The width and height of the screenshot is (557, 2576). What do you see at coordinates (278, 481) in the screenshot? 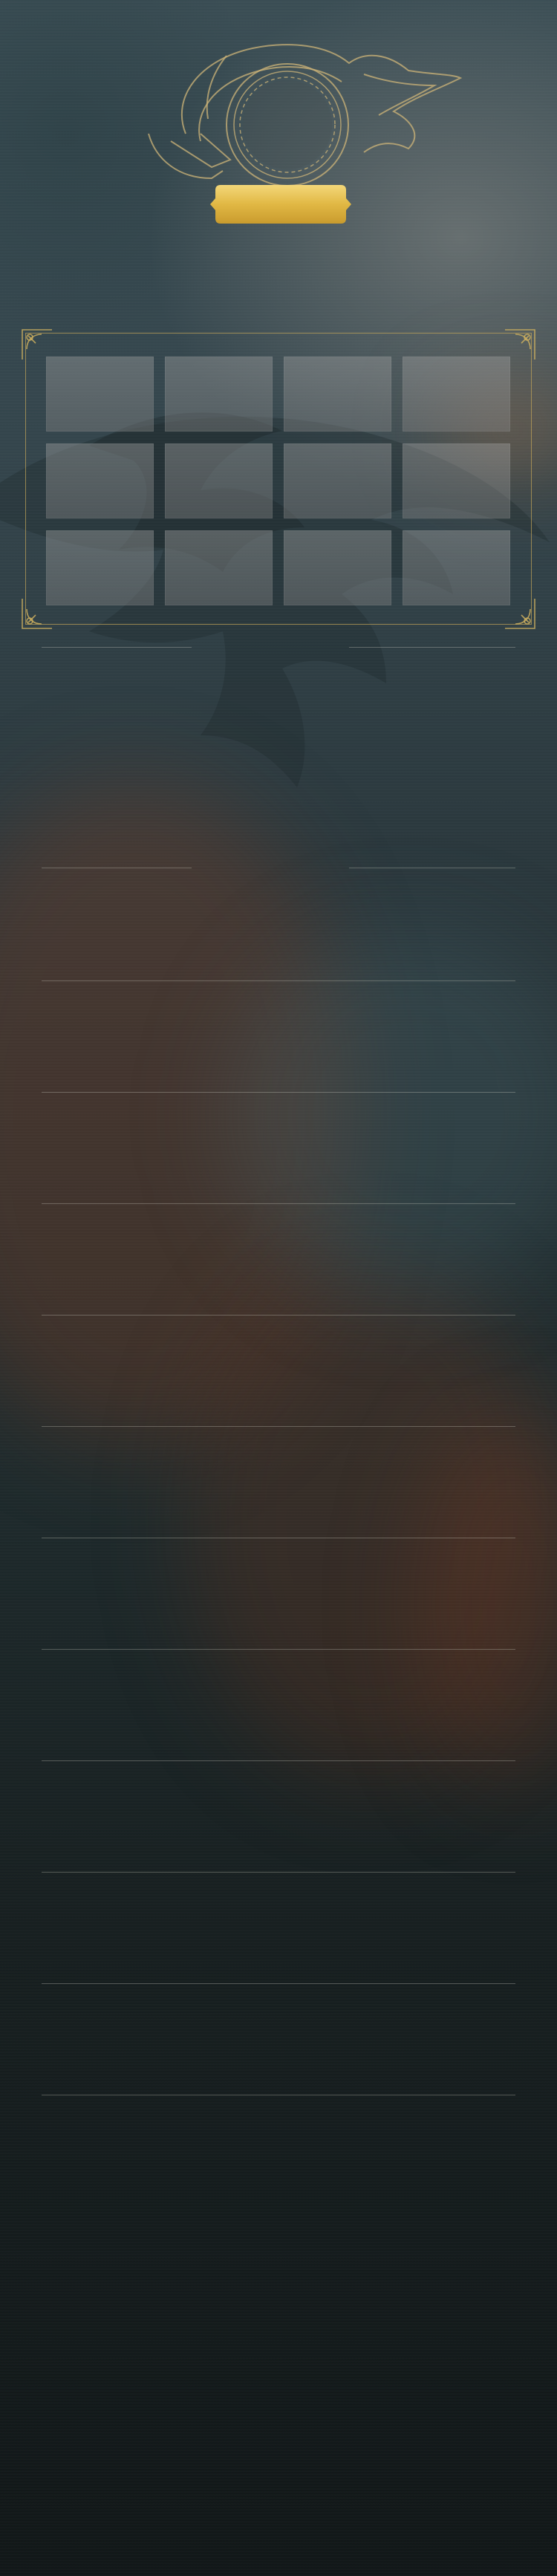
I see `emblem-grid` at bounding box center [278, 481].